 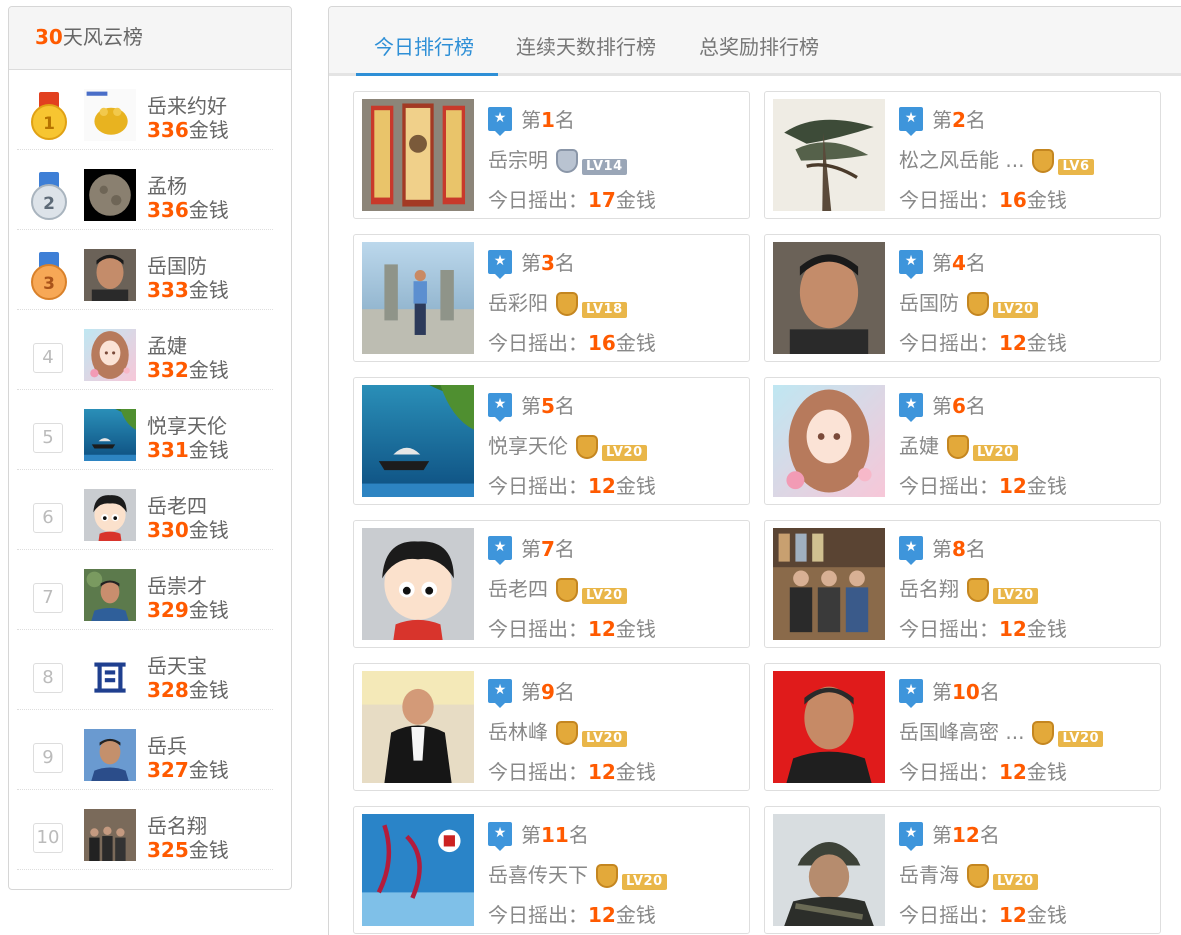 I want to click on tab-streak-ranking: 连续天数排行榜, so click(x=586, y=45).